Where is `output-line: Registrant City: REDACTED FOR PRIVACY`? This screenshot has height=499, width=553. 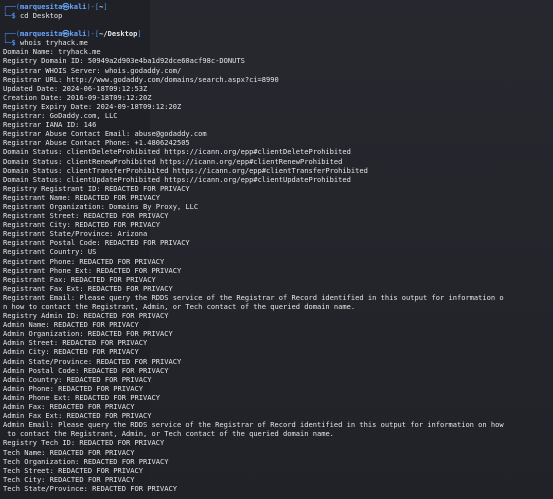
output-line: Registrant City: REDACTED FOR PRIVACY is located at coordinates (81, 225).